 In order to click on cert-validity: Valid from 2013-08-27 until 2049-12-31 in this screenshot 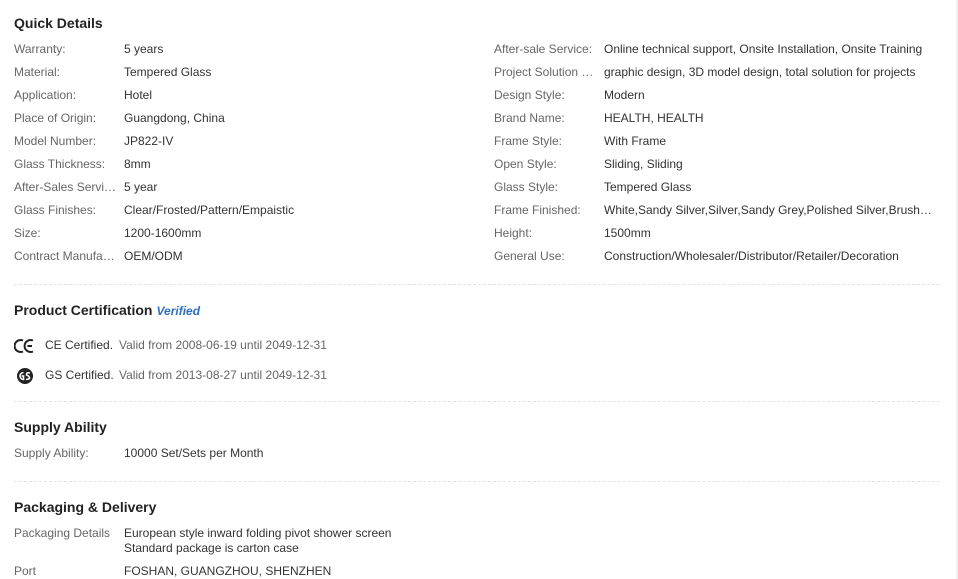, I will do `click(223, 375)`.